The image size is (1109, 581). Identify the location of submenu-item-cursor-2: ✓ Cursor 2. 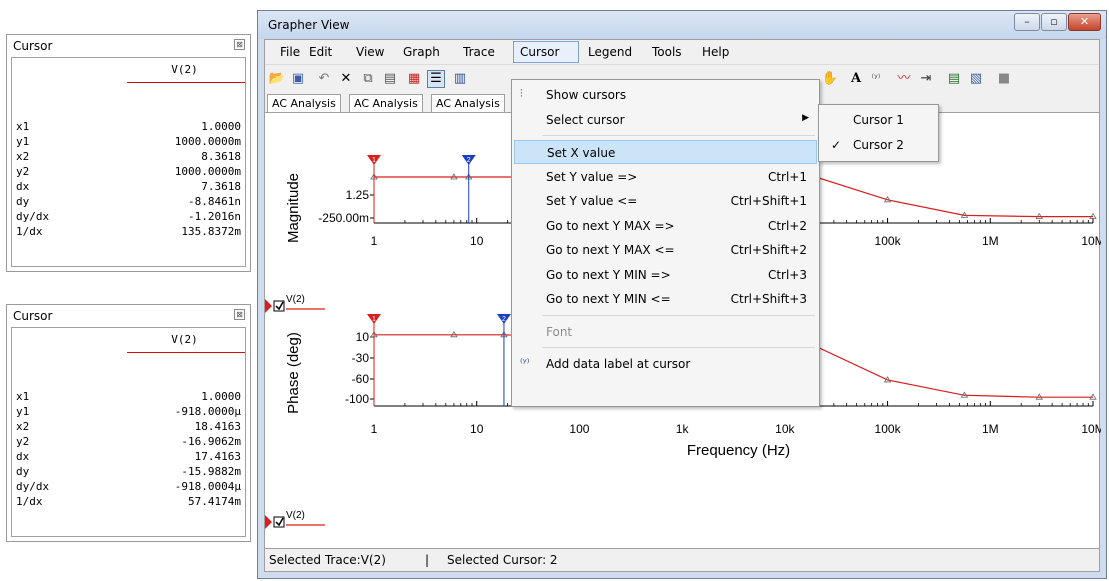
(878, 145).